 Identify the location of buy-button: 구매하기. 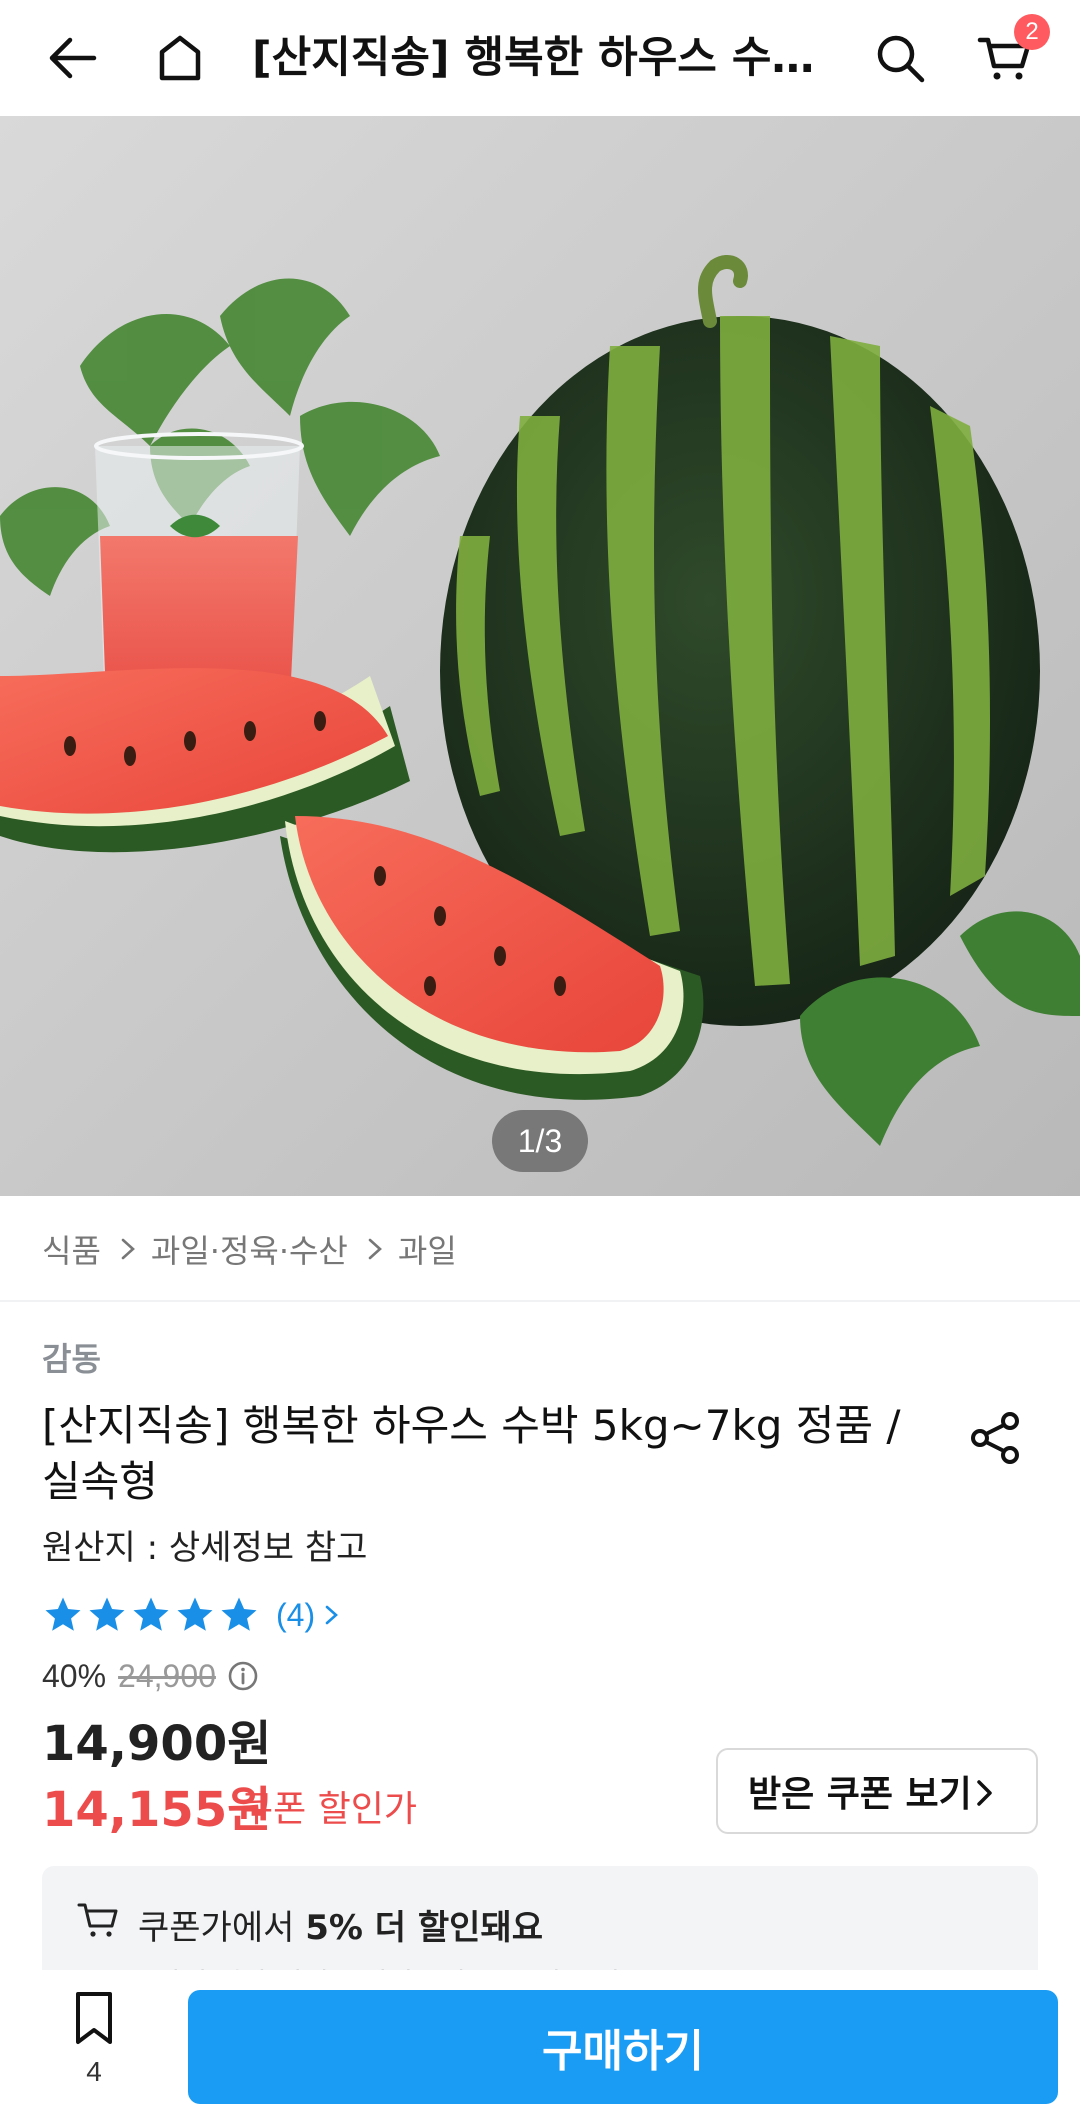
(623, 2047).